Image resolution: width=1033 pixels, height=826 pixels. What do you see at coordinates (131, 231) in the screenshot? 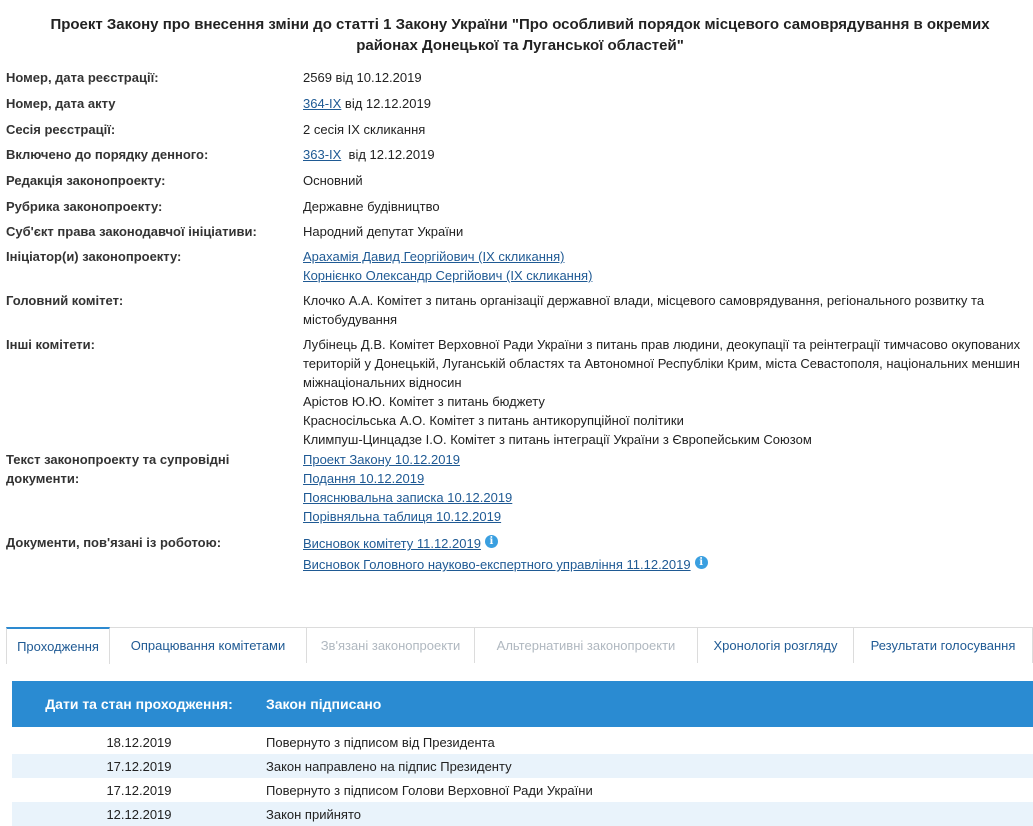
I see `field-label: Суб'єкт права законодавчої ініціативи:` at bounding box center [131, 231].